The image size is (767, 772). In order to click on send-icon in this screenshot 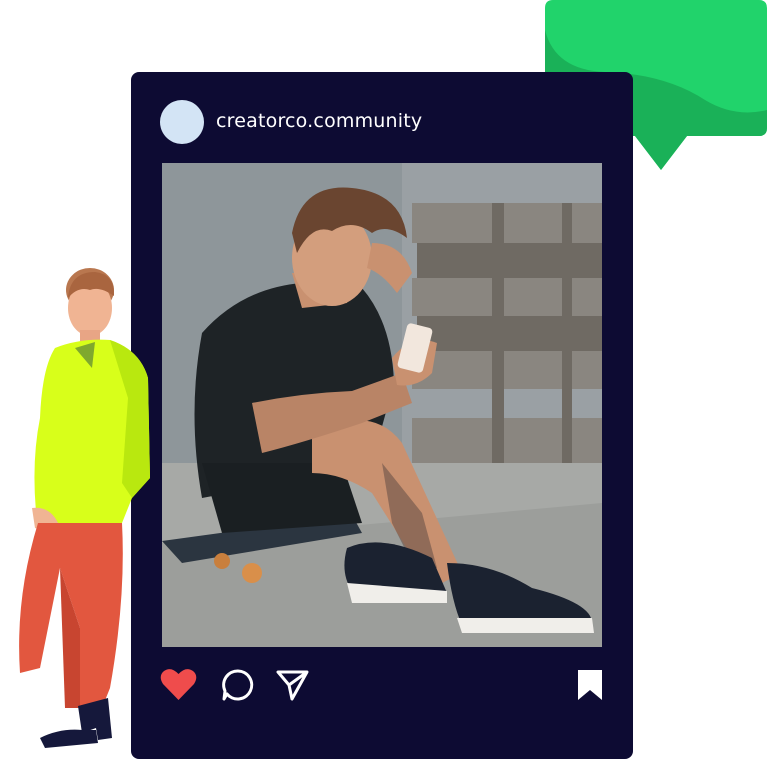, I will do `click(292, 685)`.